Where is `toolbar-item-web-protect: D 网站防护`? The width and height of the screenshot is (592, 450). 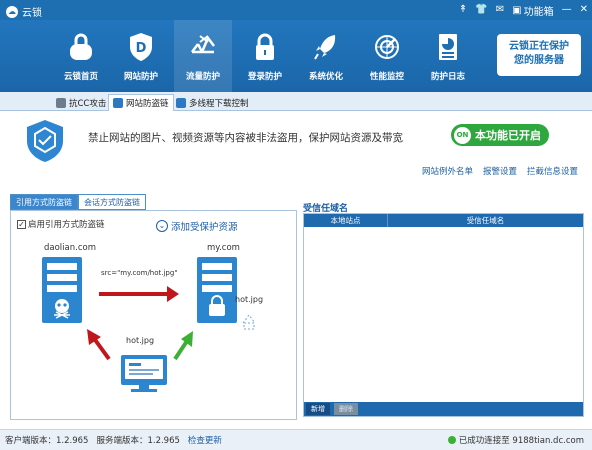 toolbar-item-web-protect: D 网站防护 is located at coordinates (141, 56).